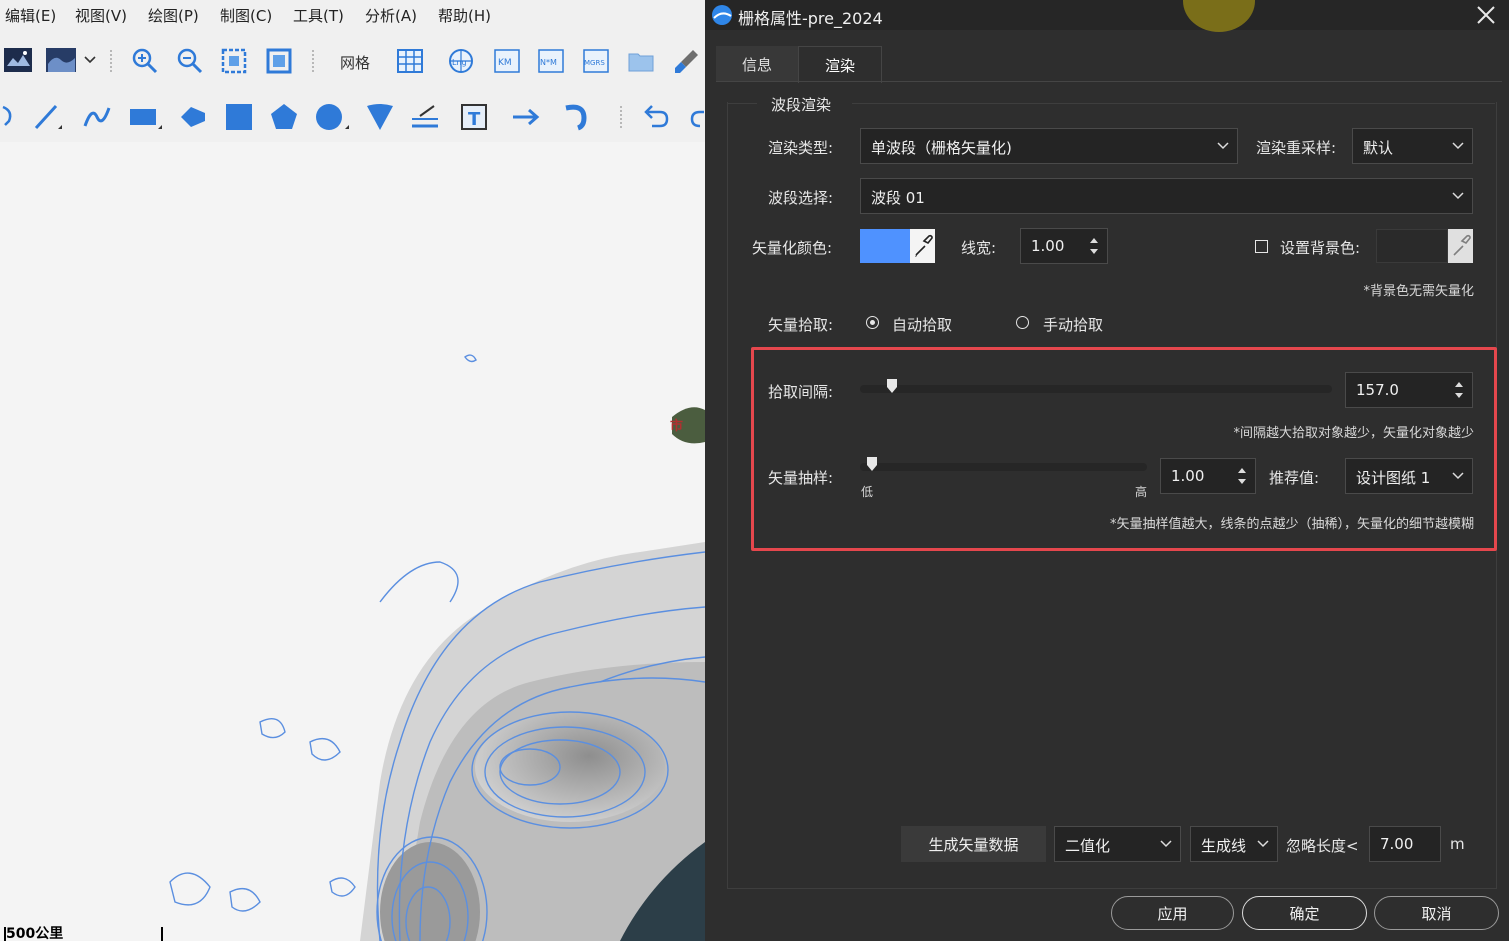 This screenshot has width=1509, height=941. Describe the element at coordinates (8, 116) in the screenshot. I see `lasso-icon` at that location.